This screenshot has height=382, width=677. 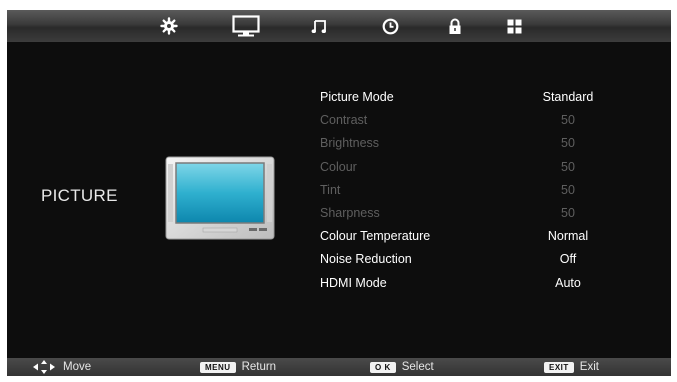 I want to click on menu-item-value: Auto, so click(x=568, y=282).